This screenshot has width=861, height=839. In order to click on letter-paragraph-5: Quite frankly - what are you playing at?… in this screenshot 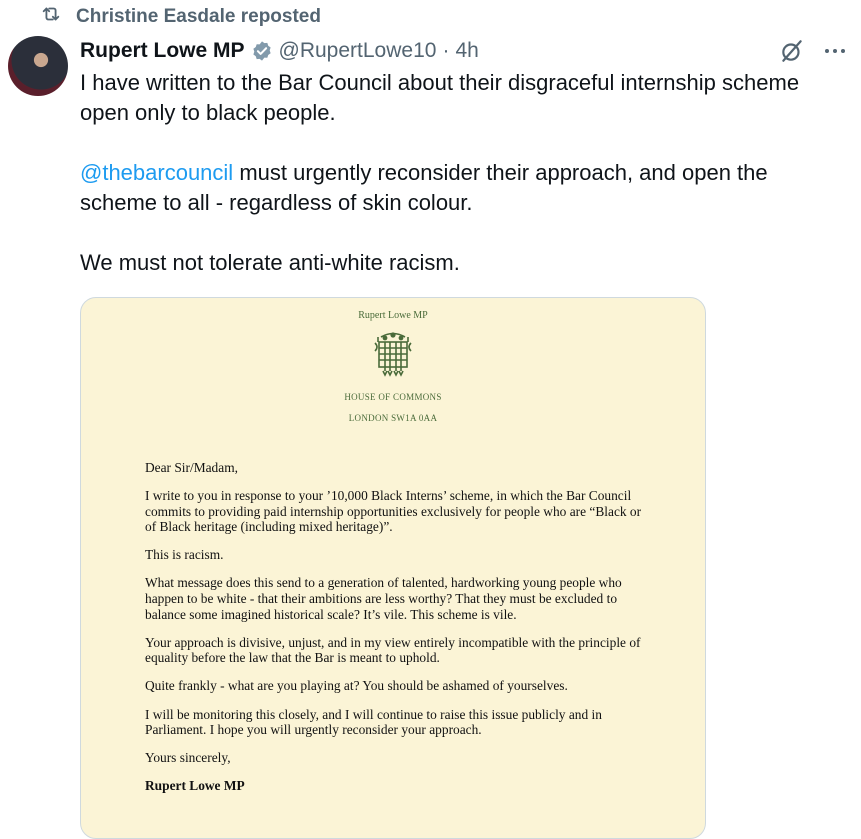, I will do `click(356, 686)`.